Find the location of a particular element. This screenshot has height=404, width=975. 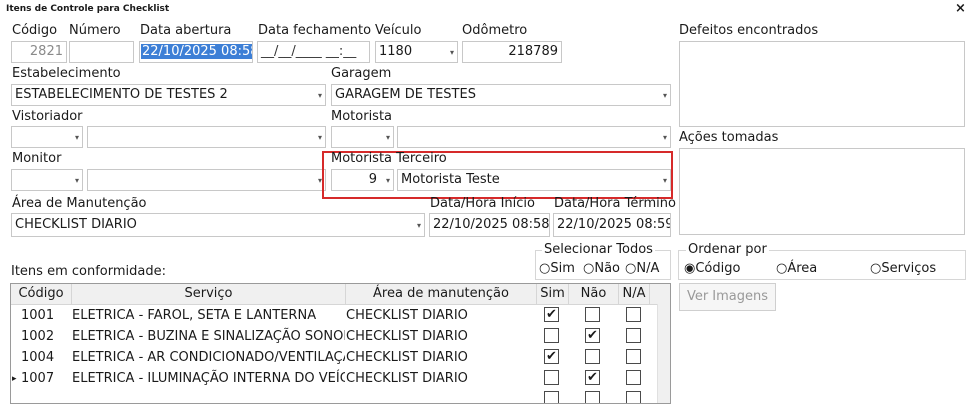

col-nao: Não is located at coordinates (593, 294).